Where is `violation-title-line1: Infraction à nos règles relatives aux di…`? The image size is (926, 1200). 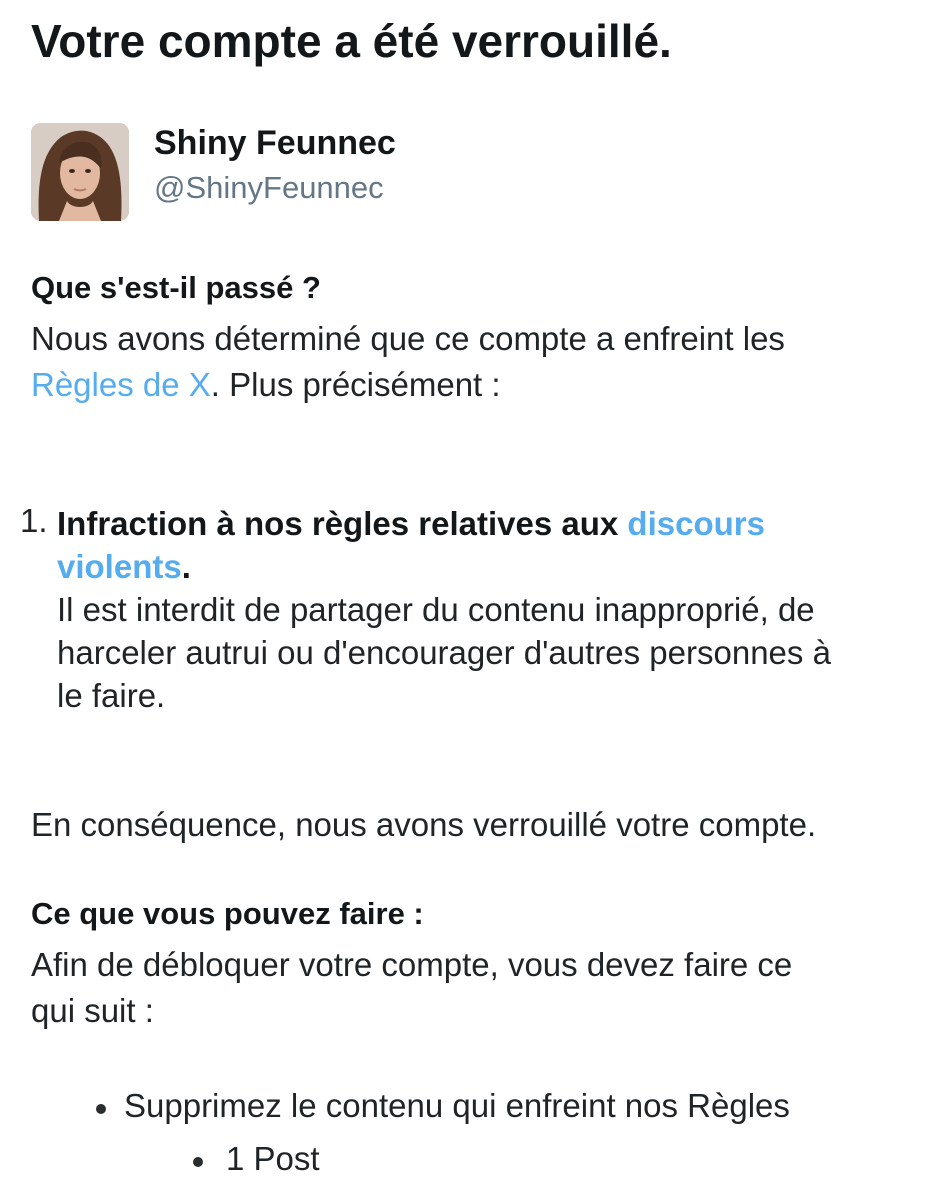
violation-title-line1: Infraction à nos règles relatives aux di… is located at coordinates (444, 523).